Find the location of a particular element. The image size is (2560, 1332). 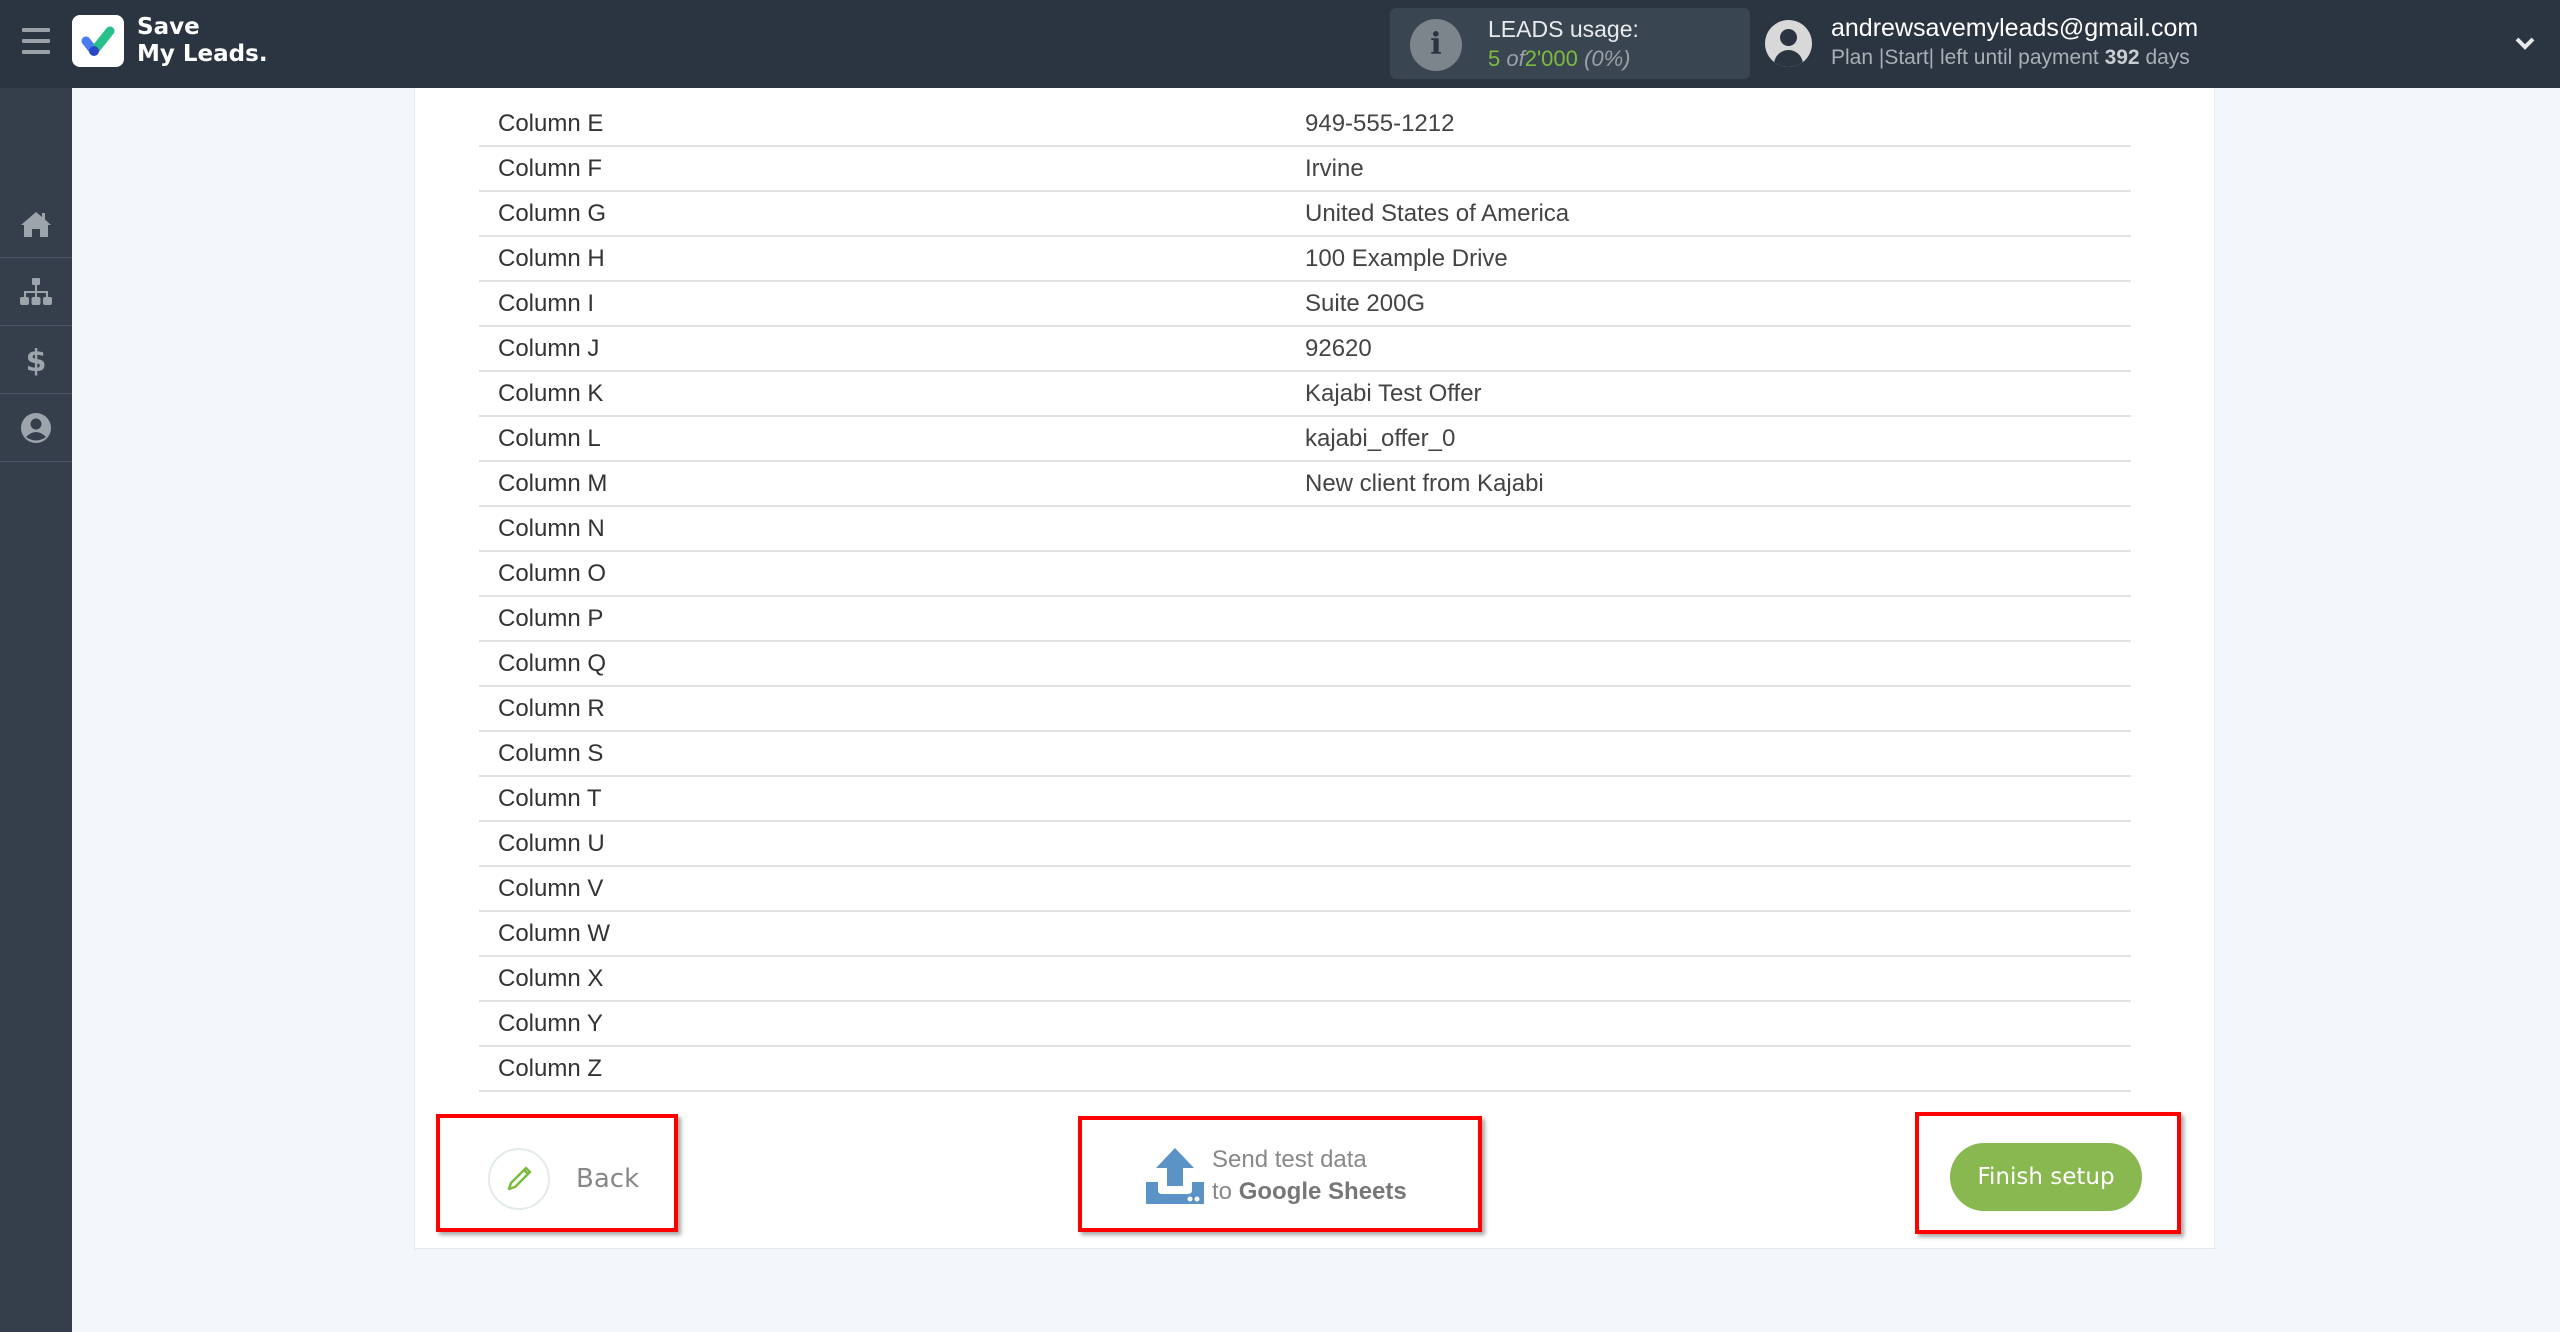

column-name: Column W is located at coordinates (554, 933).